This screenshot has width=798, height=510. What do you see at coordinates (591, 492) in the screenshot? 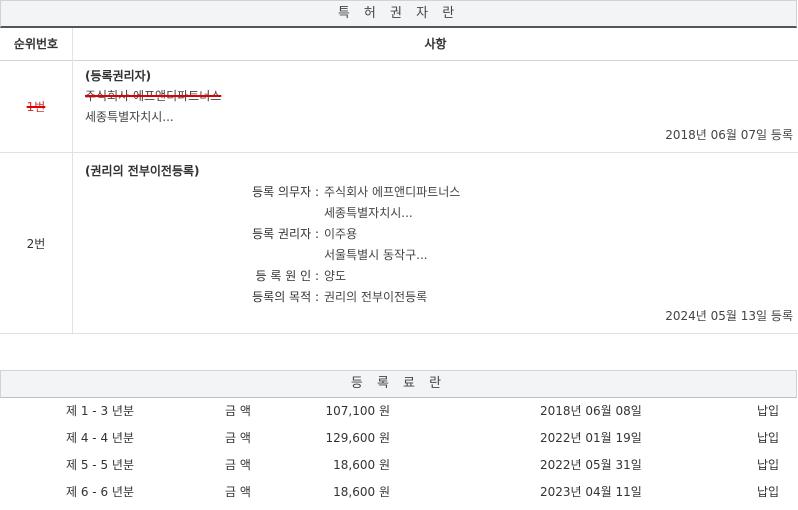
I see `payment-date: 2023년 04월 11일` at bounding box center [591, 492].